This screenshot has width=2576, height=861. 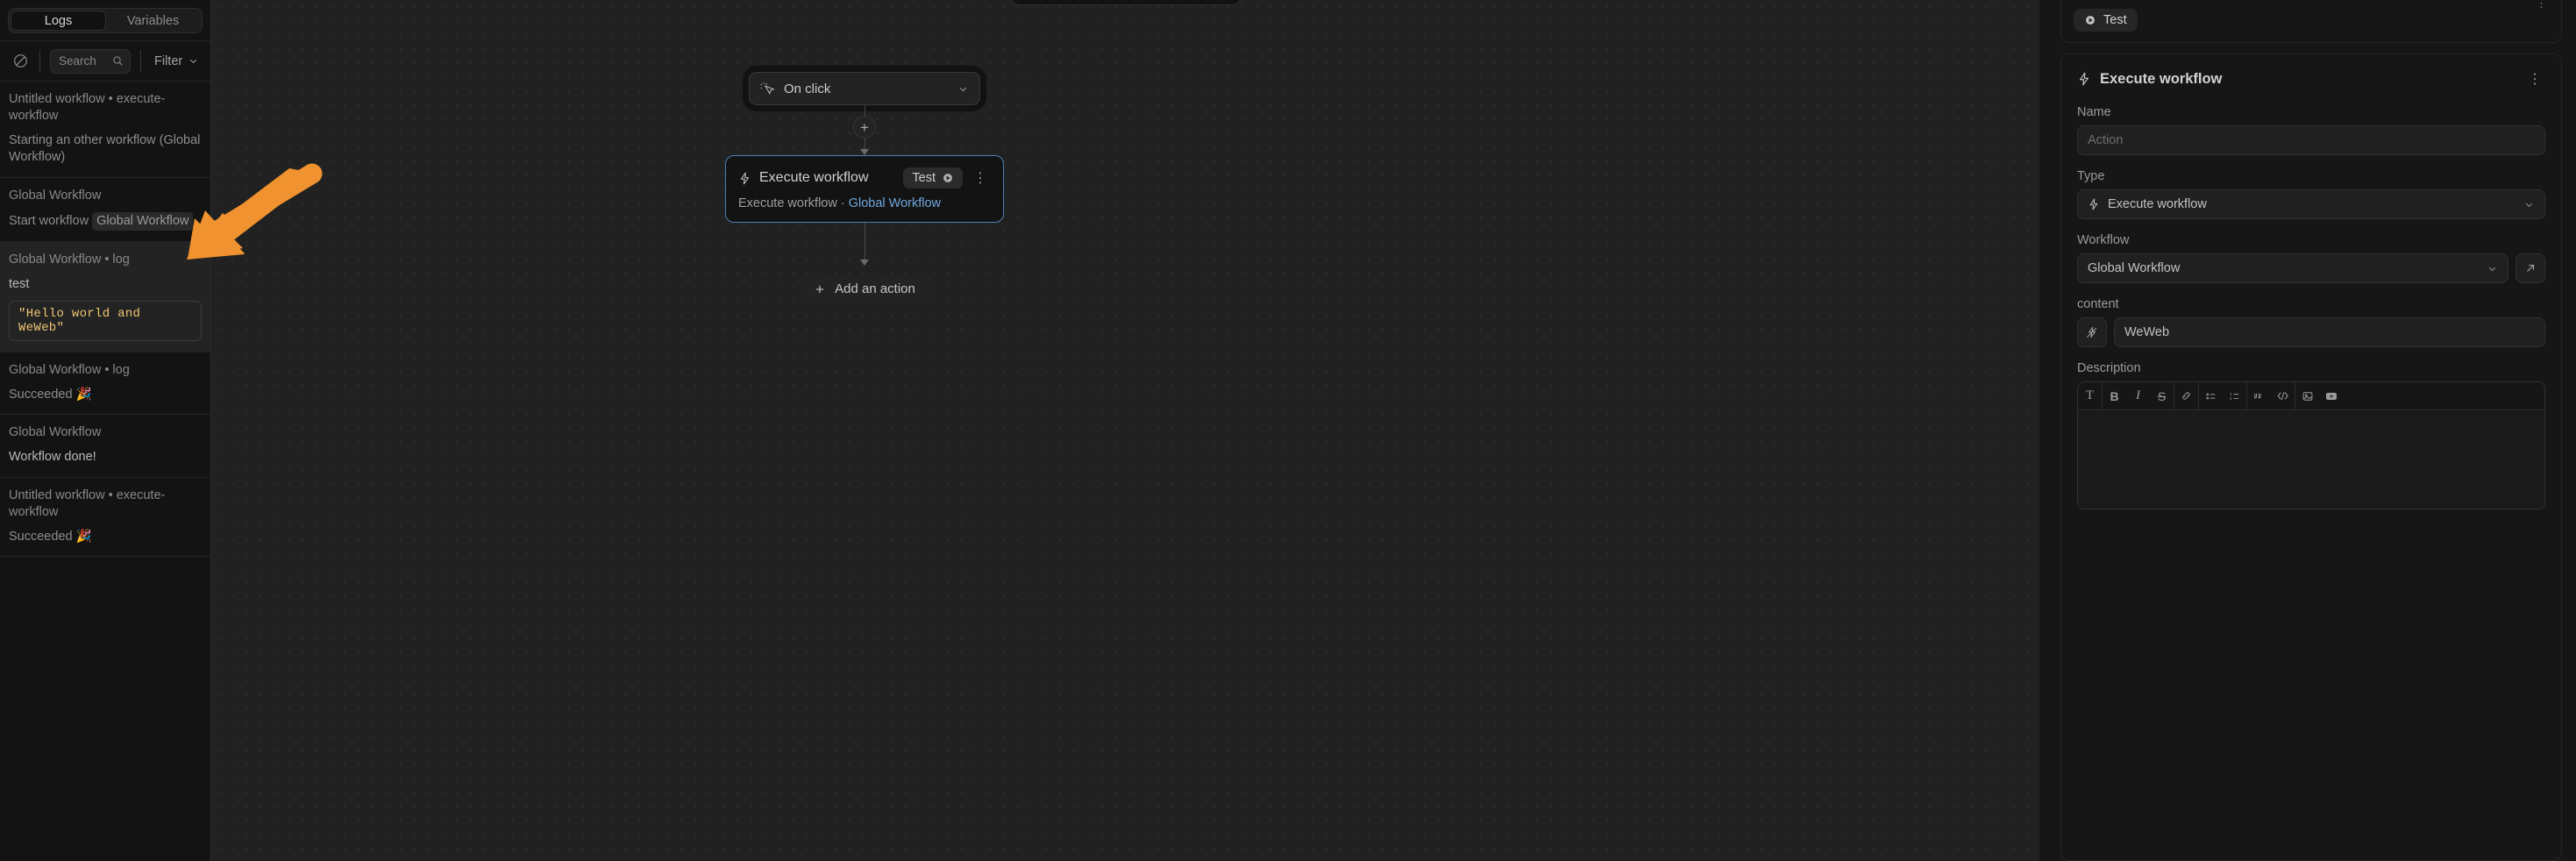 I want to click on tab-logs-label: Logs, so click(x=58, y=20).